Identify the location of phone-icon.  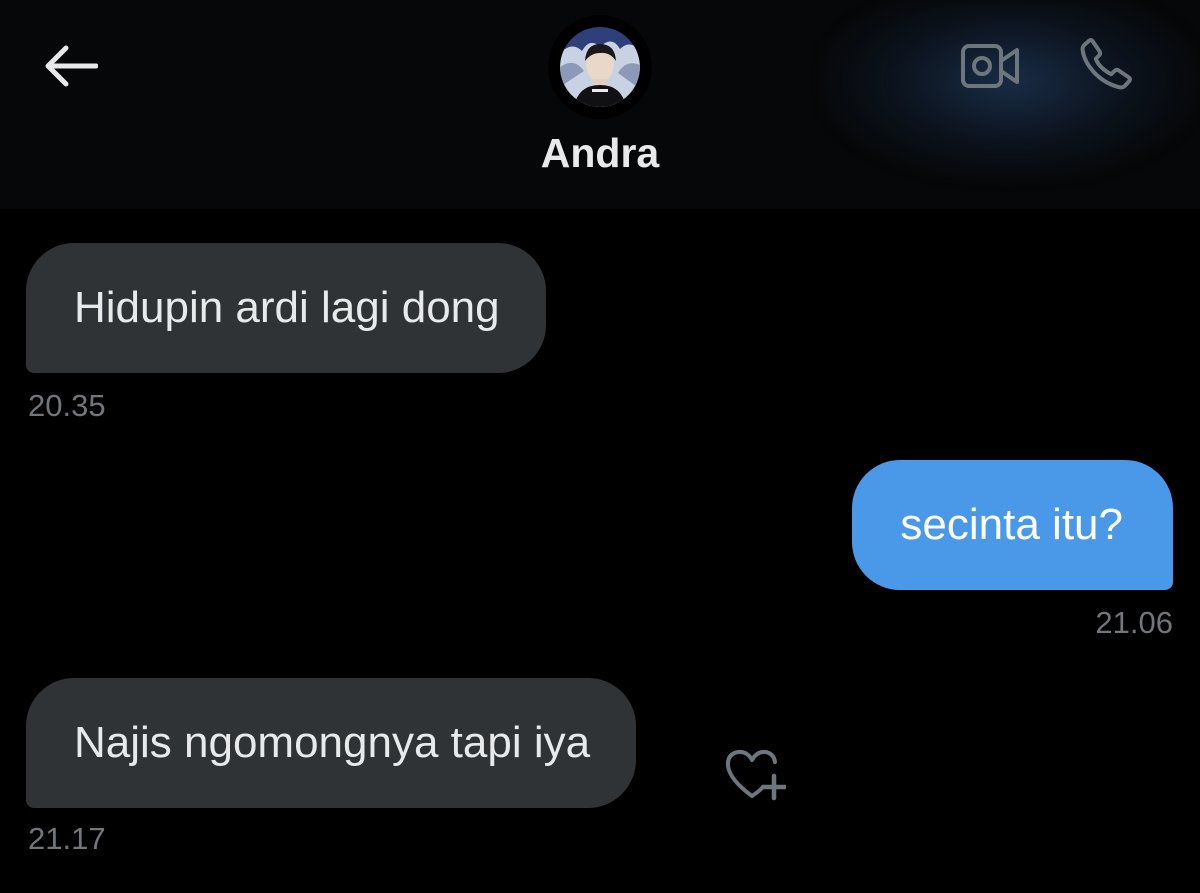
(1106, 64).